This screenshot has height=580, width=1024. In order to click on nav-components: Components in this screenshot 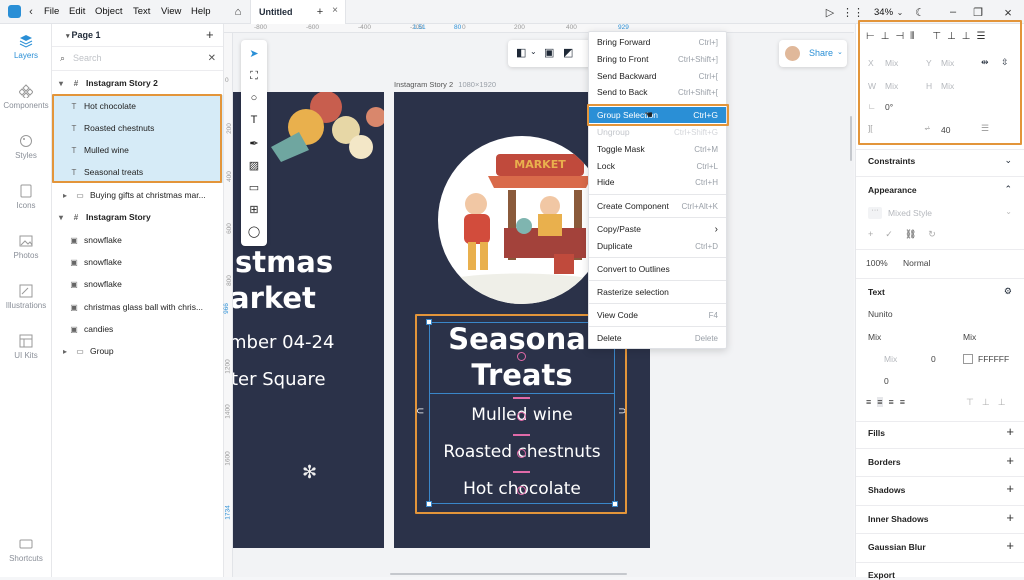, I will do `click(26, 97)`.